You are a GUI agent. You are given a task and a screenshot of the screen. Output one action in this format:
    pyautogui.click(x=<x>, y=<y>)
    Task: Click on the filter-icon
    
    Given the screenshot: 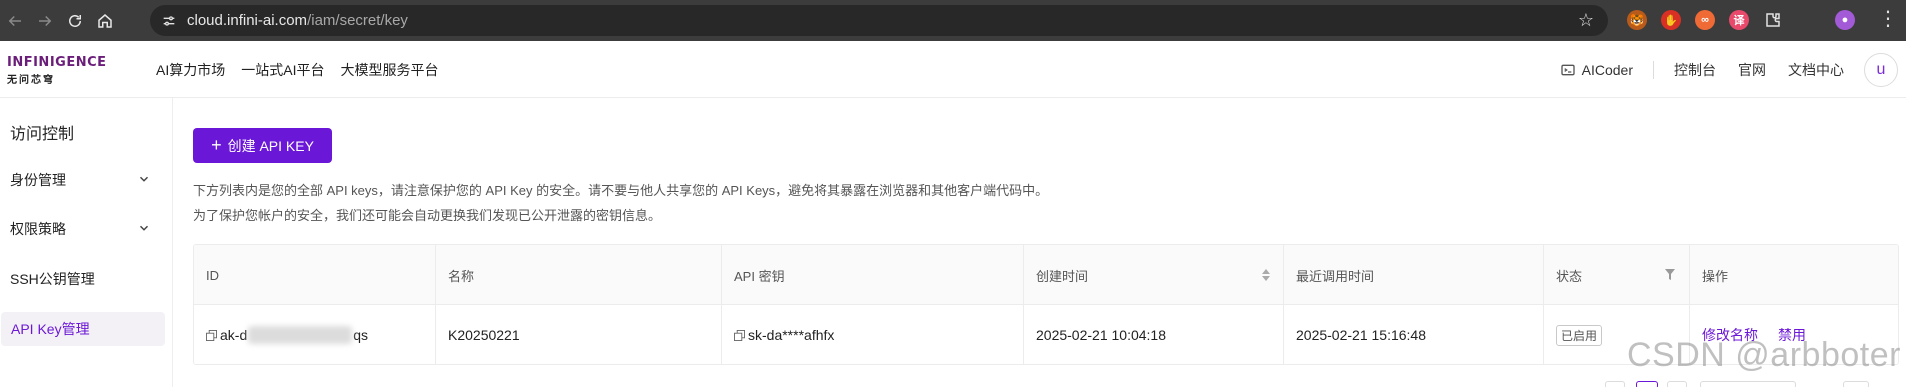 What is the action you would take?
    pyautogui.click(x=1670, y=274)
    